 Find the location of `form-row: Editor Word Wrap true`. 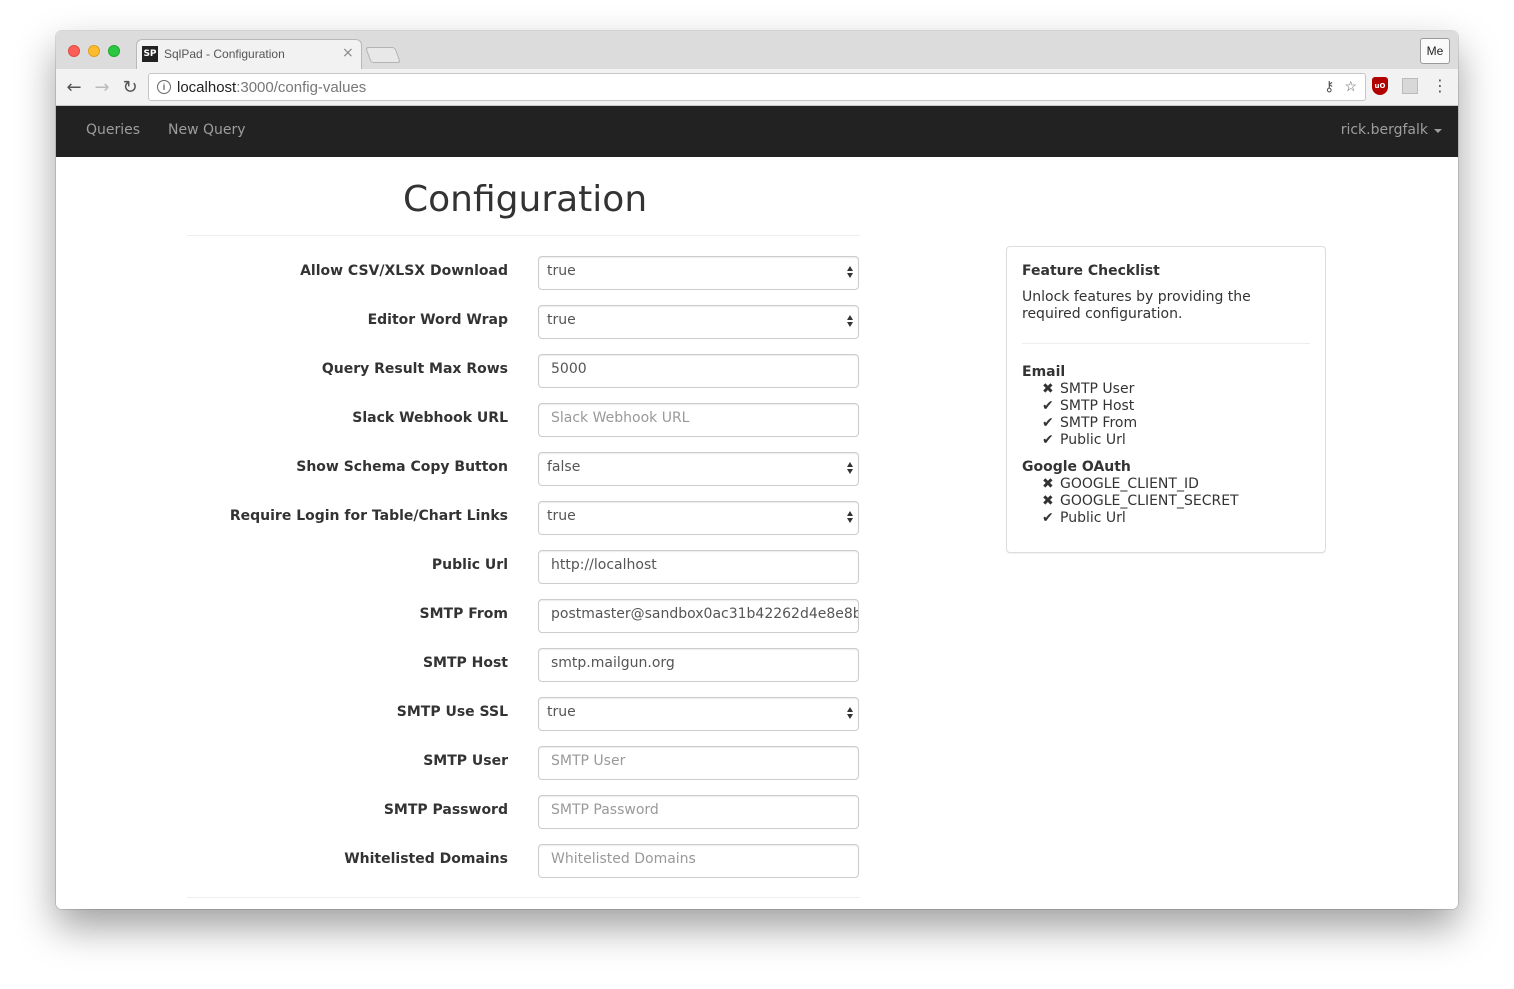

form-row: Editor Word Wrap true is located at coordinates (466, 322).